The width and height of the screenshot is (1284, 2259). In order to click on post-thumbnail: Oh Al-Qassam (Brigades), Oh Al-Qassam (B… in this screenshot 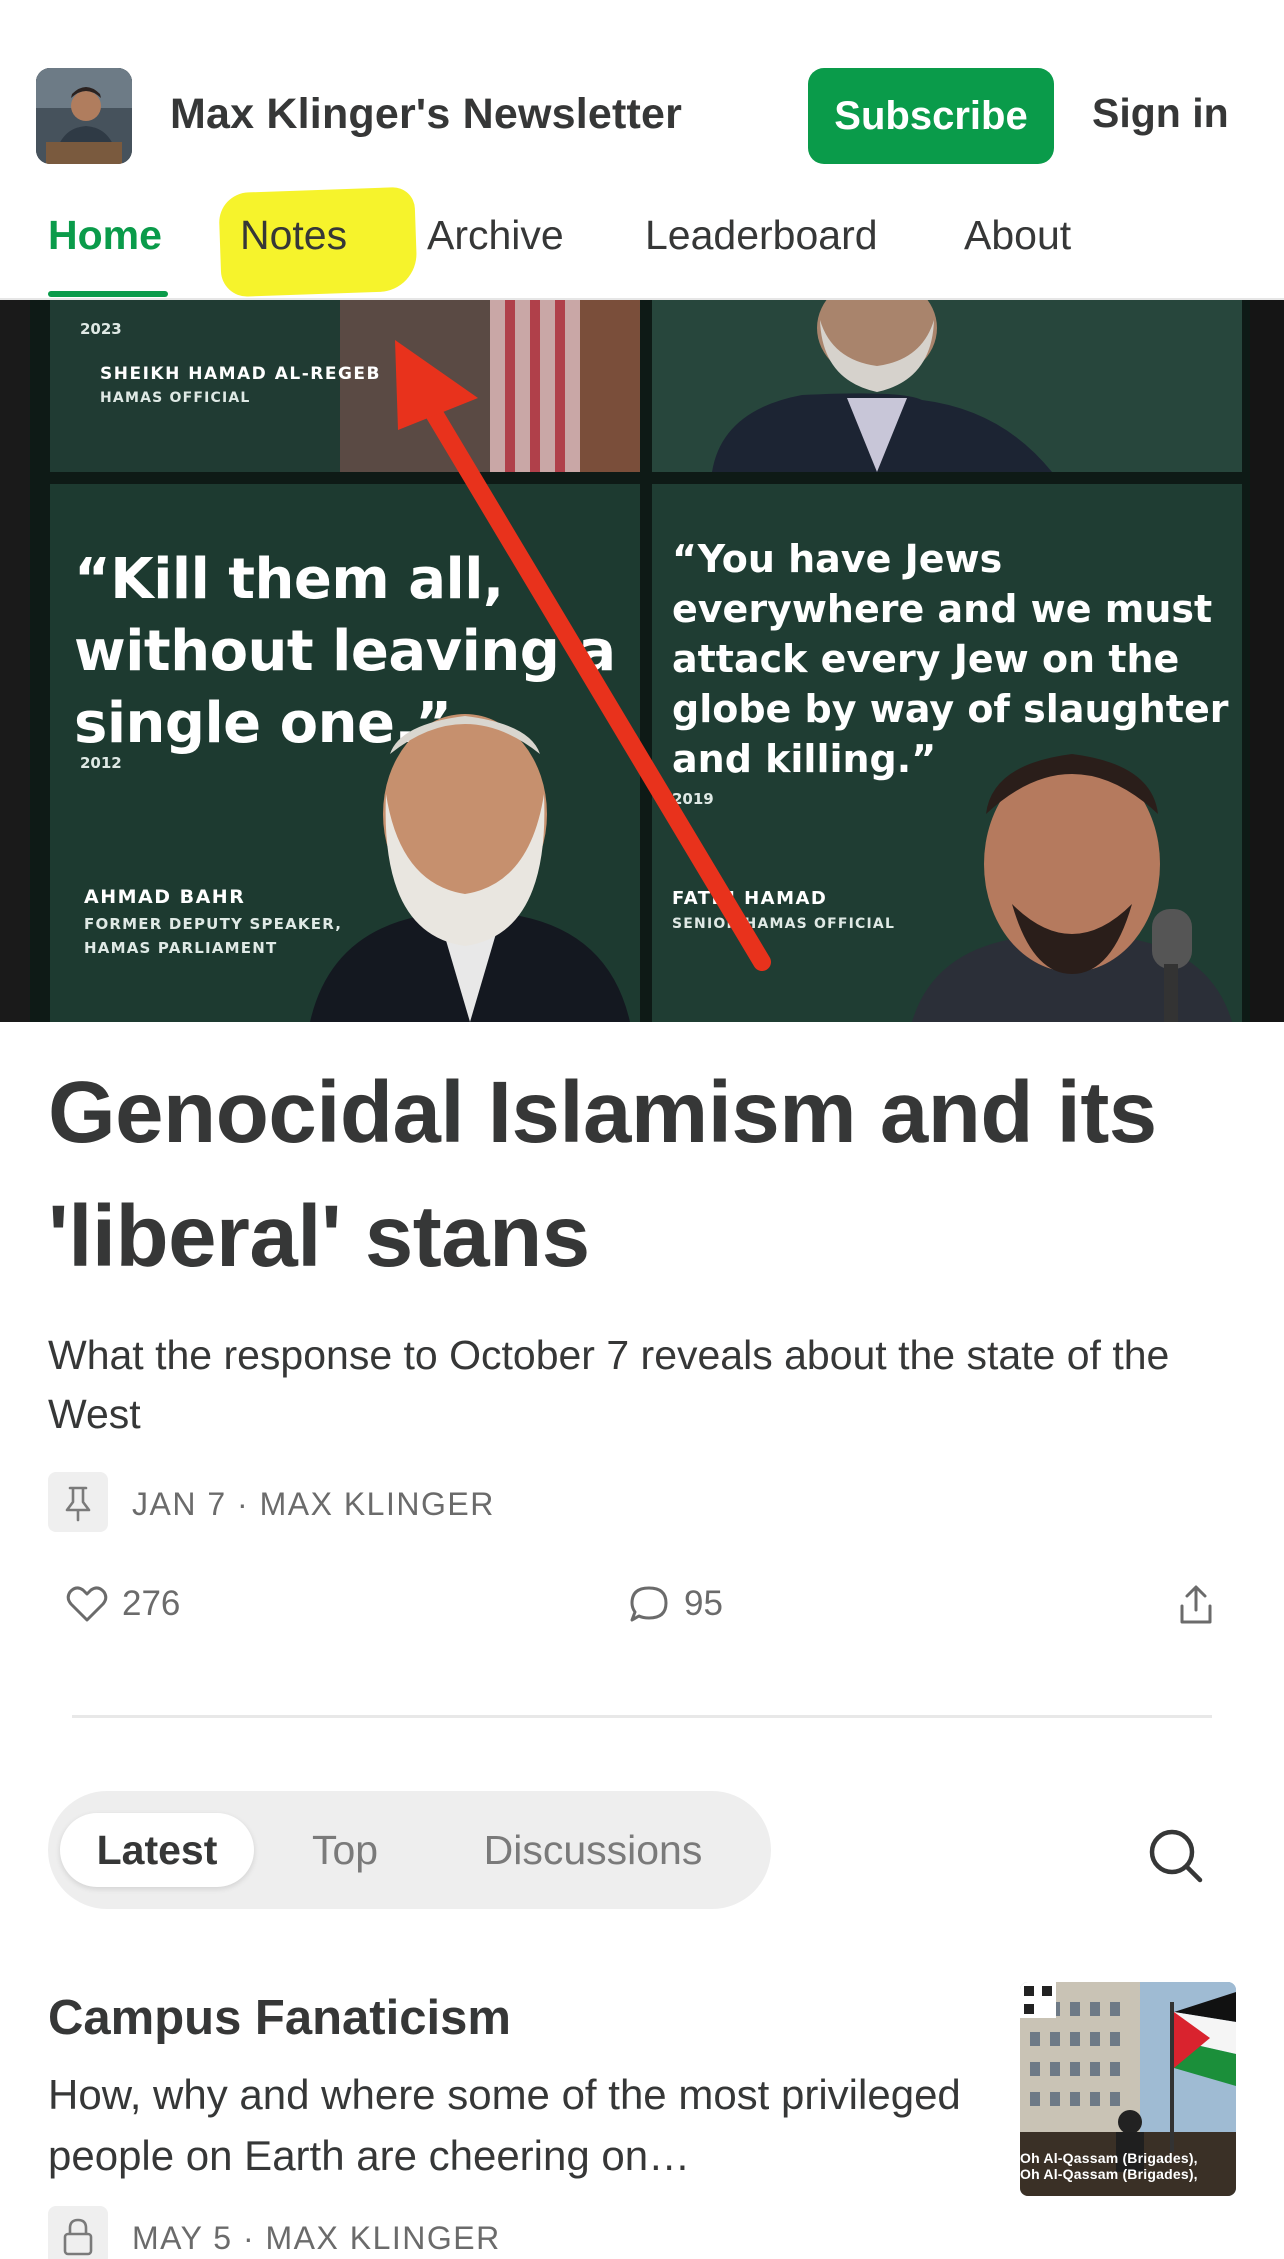, I will do `click(1128, 2089)`.